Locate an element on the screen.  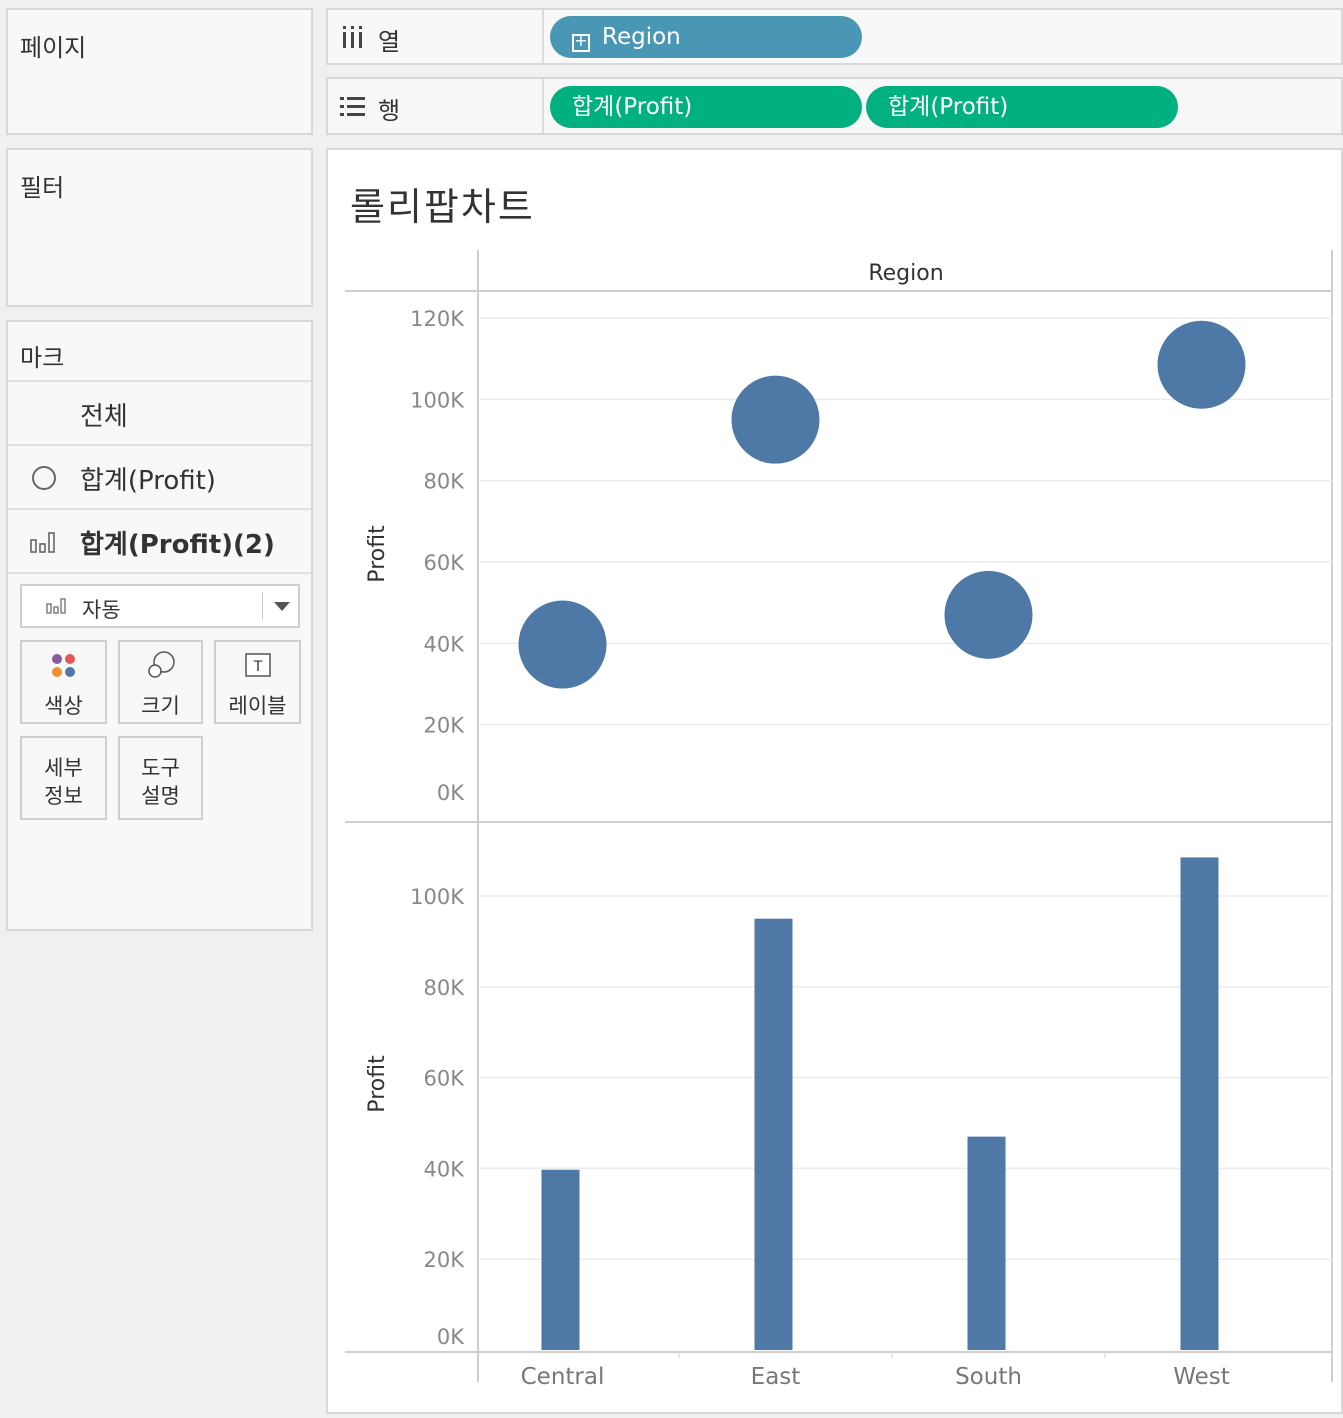
size-button: 크기 is located at coordinates (160, 682).